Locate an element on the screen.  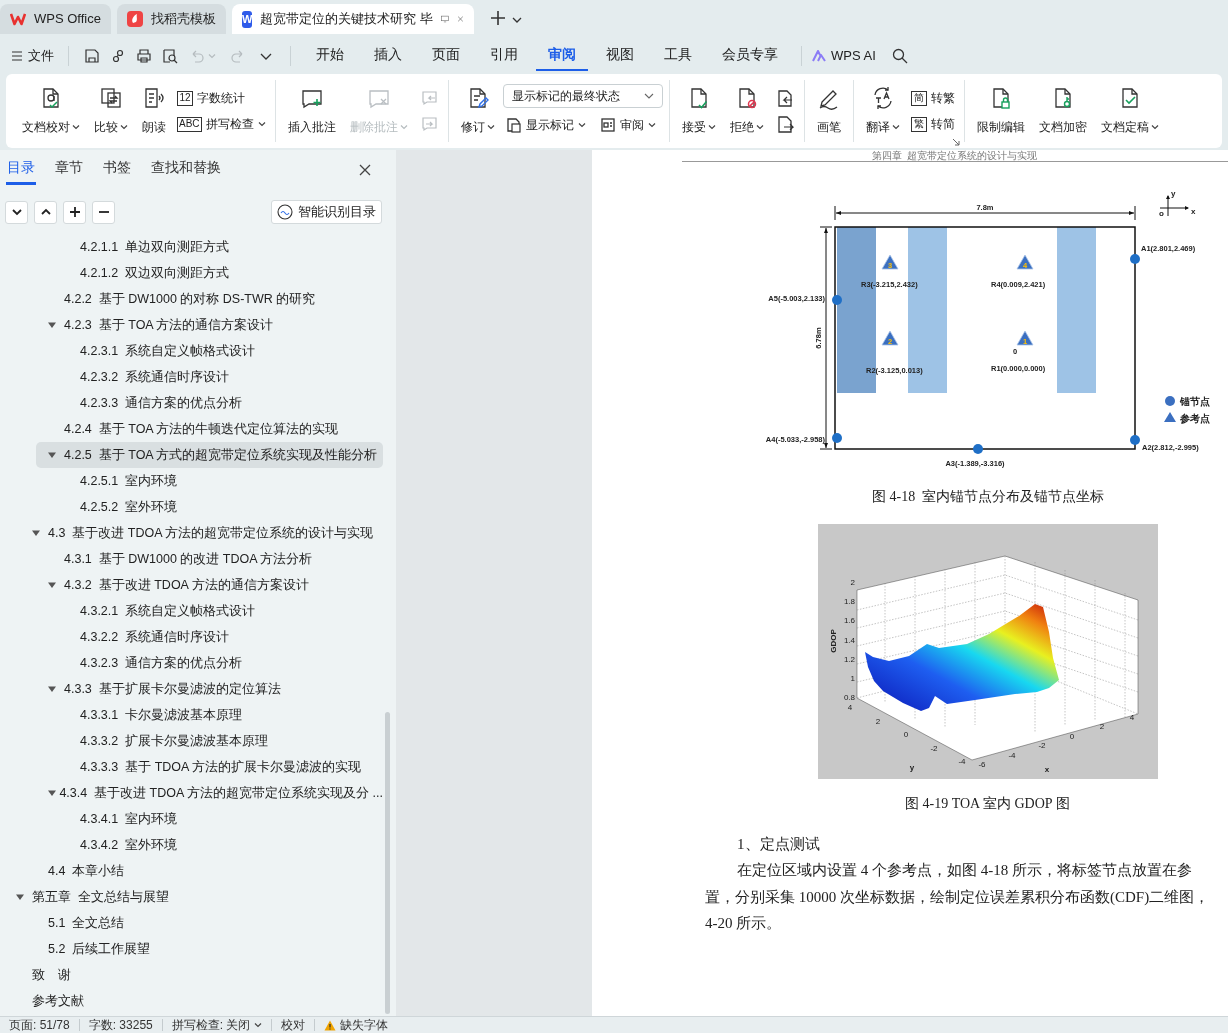
toc-item: 4.3.2 基于改进 TDOA 方法的通信方案设计 is located at coordinates (209, 585).